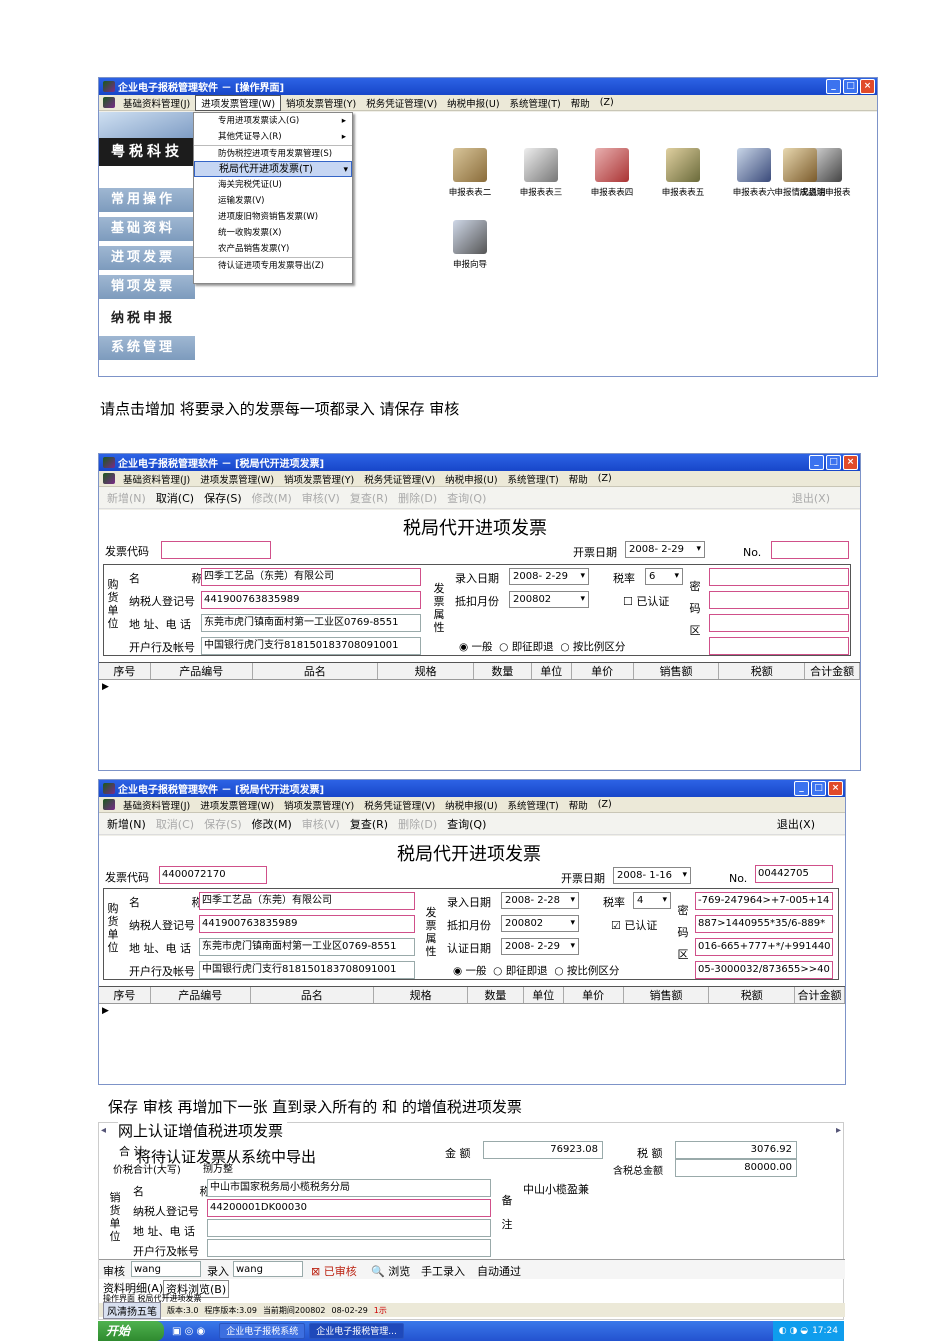  Describe the element at coordinates (273, 217) in the screenshot. I see `popup-item-scrap: 进项废旧物资销售发票(W)` at that location.